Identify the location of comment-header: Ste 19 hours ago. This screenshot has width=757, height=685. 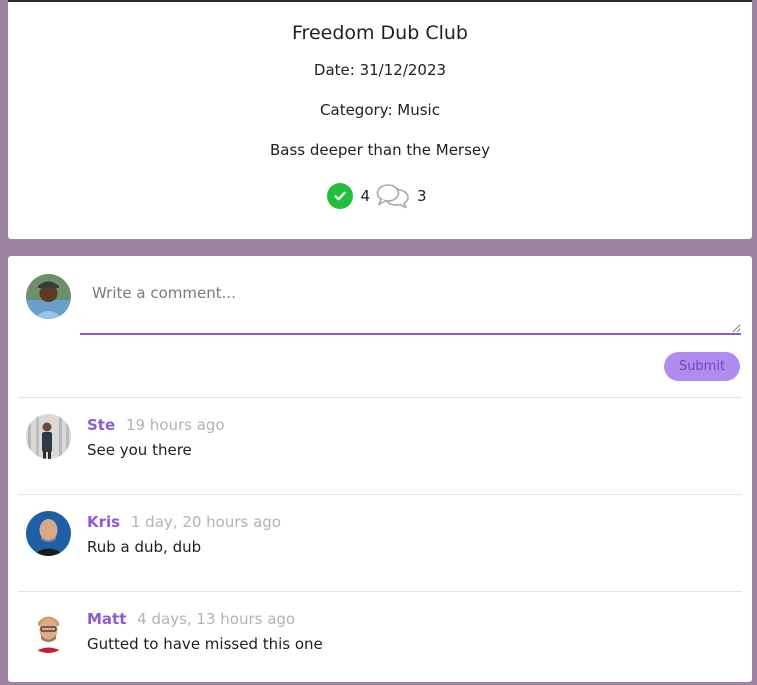
(156, 425).